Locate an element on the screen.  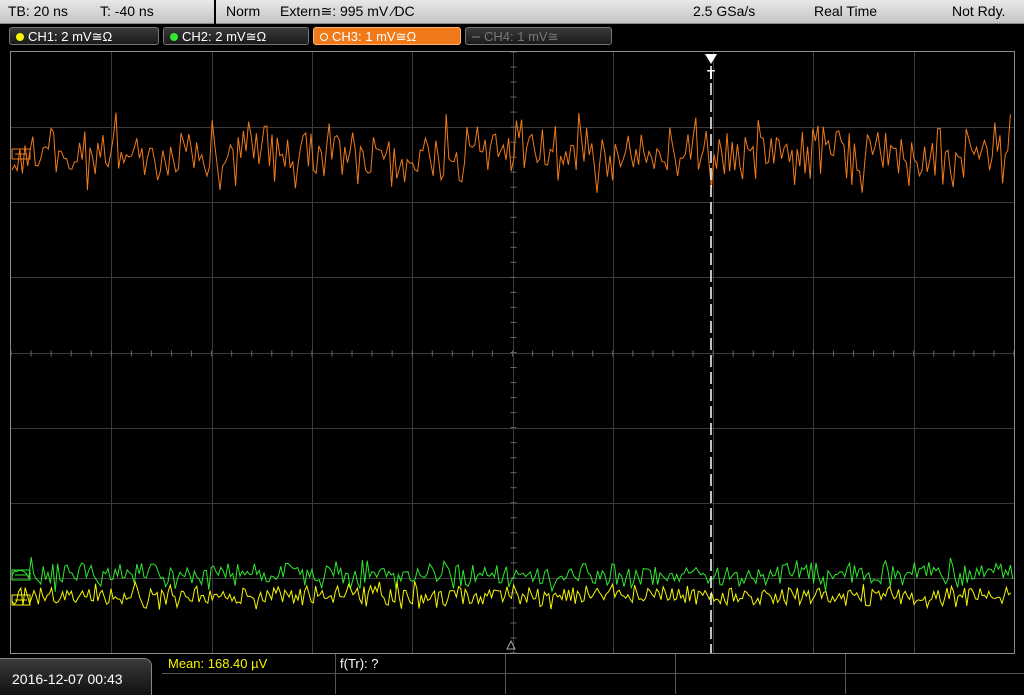
measurement-table: Mean: 168.40 µV f(Tr): ? is located at coordinates (593, 674).